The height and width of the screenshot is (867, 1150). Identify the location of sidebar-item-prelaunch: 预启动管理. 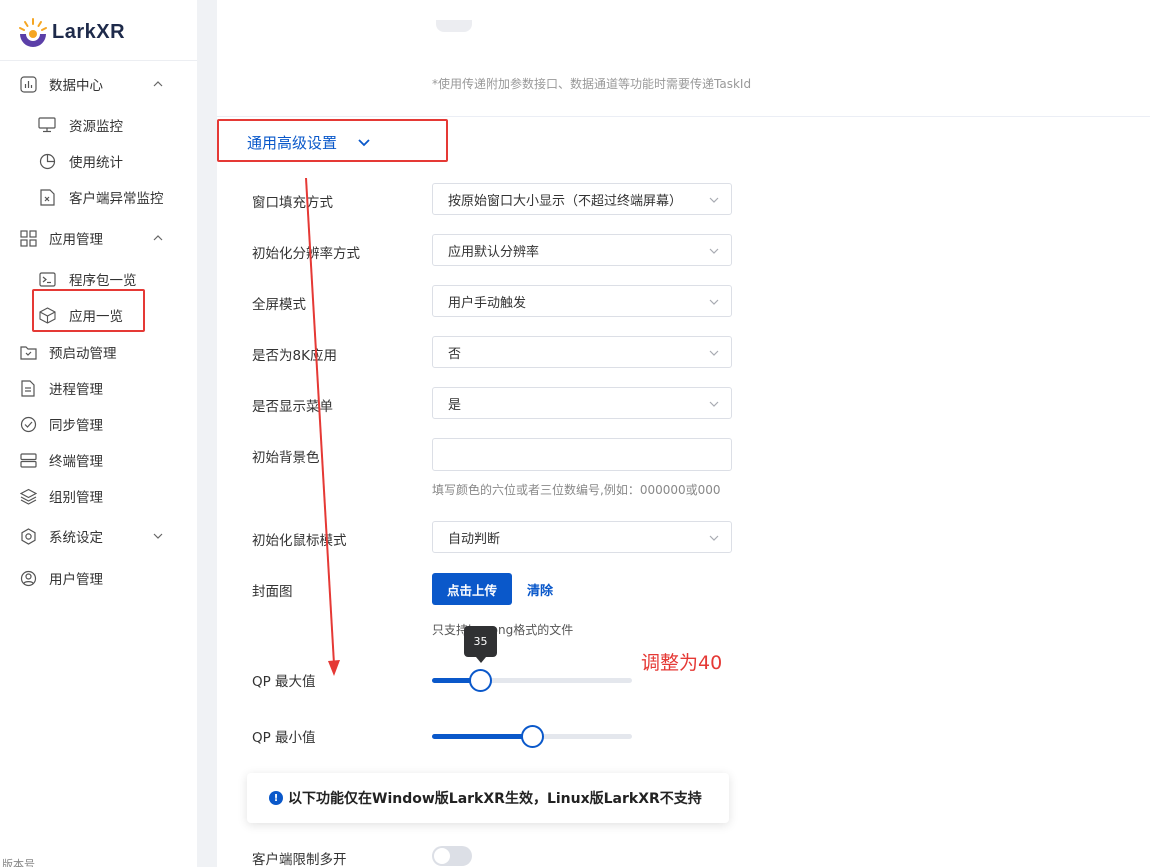
(98, 352).